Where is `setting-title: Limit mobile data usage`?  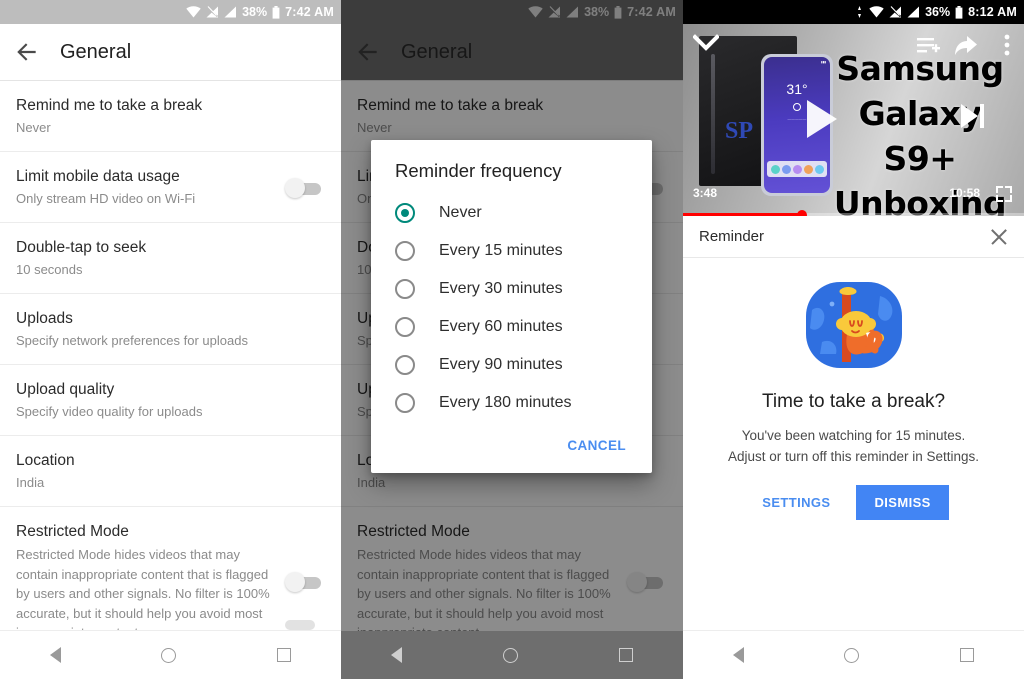
setting-title: Limit mobile data usage is located at coordinates (98, 176).